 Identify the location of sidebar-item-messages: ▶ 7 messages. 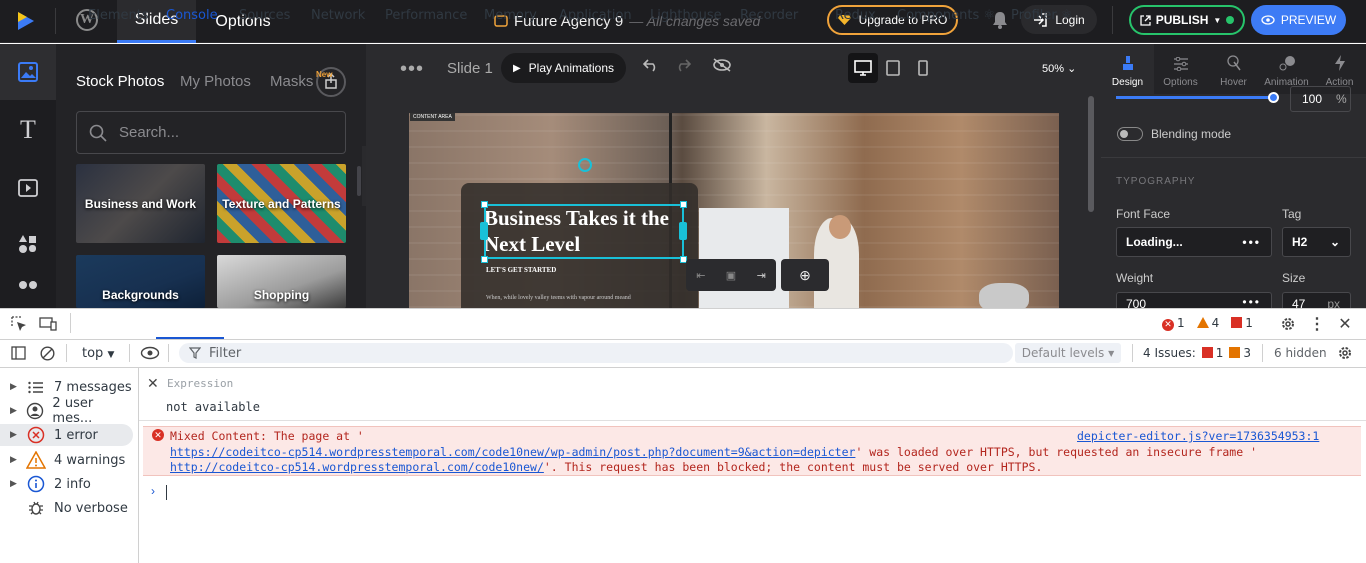
(66, 387).